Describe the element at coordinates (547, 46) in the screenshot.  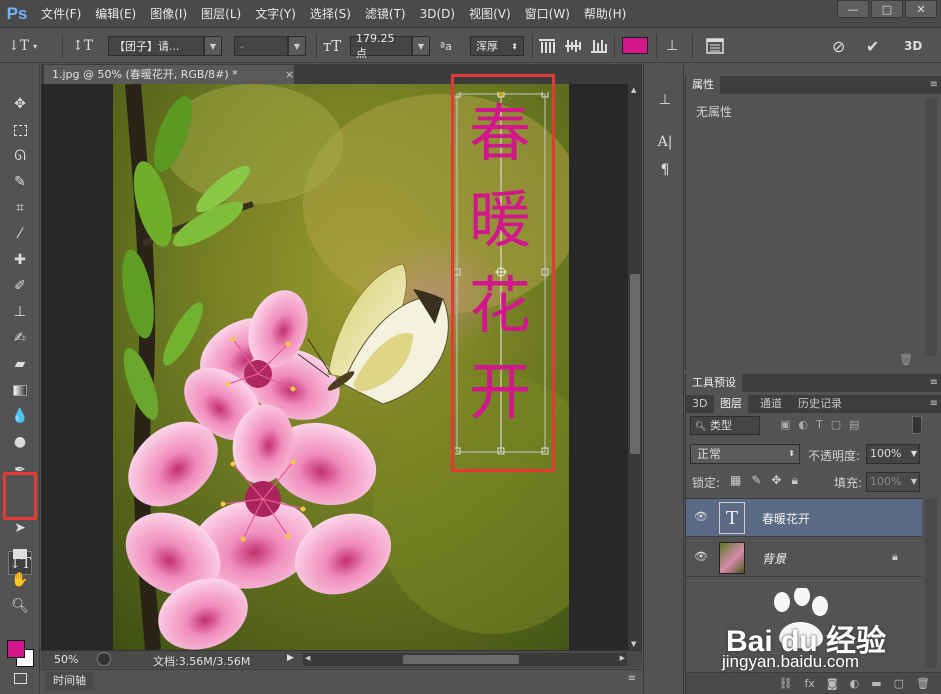
I see `align-top-button` at that location.